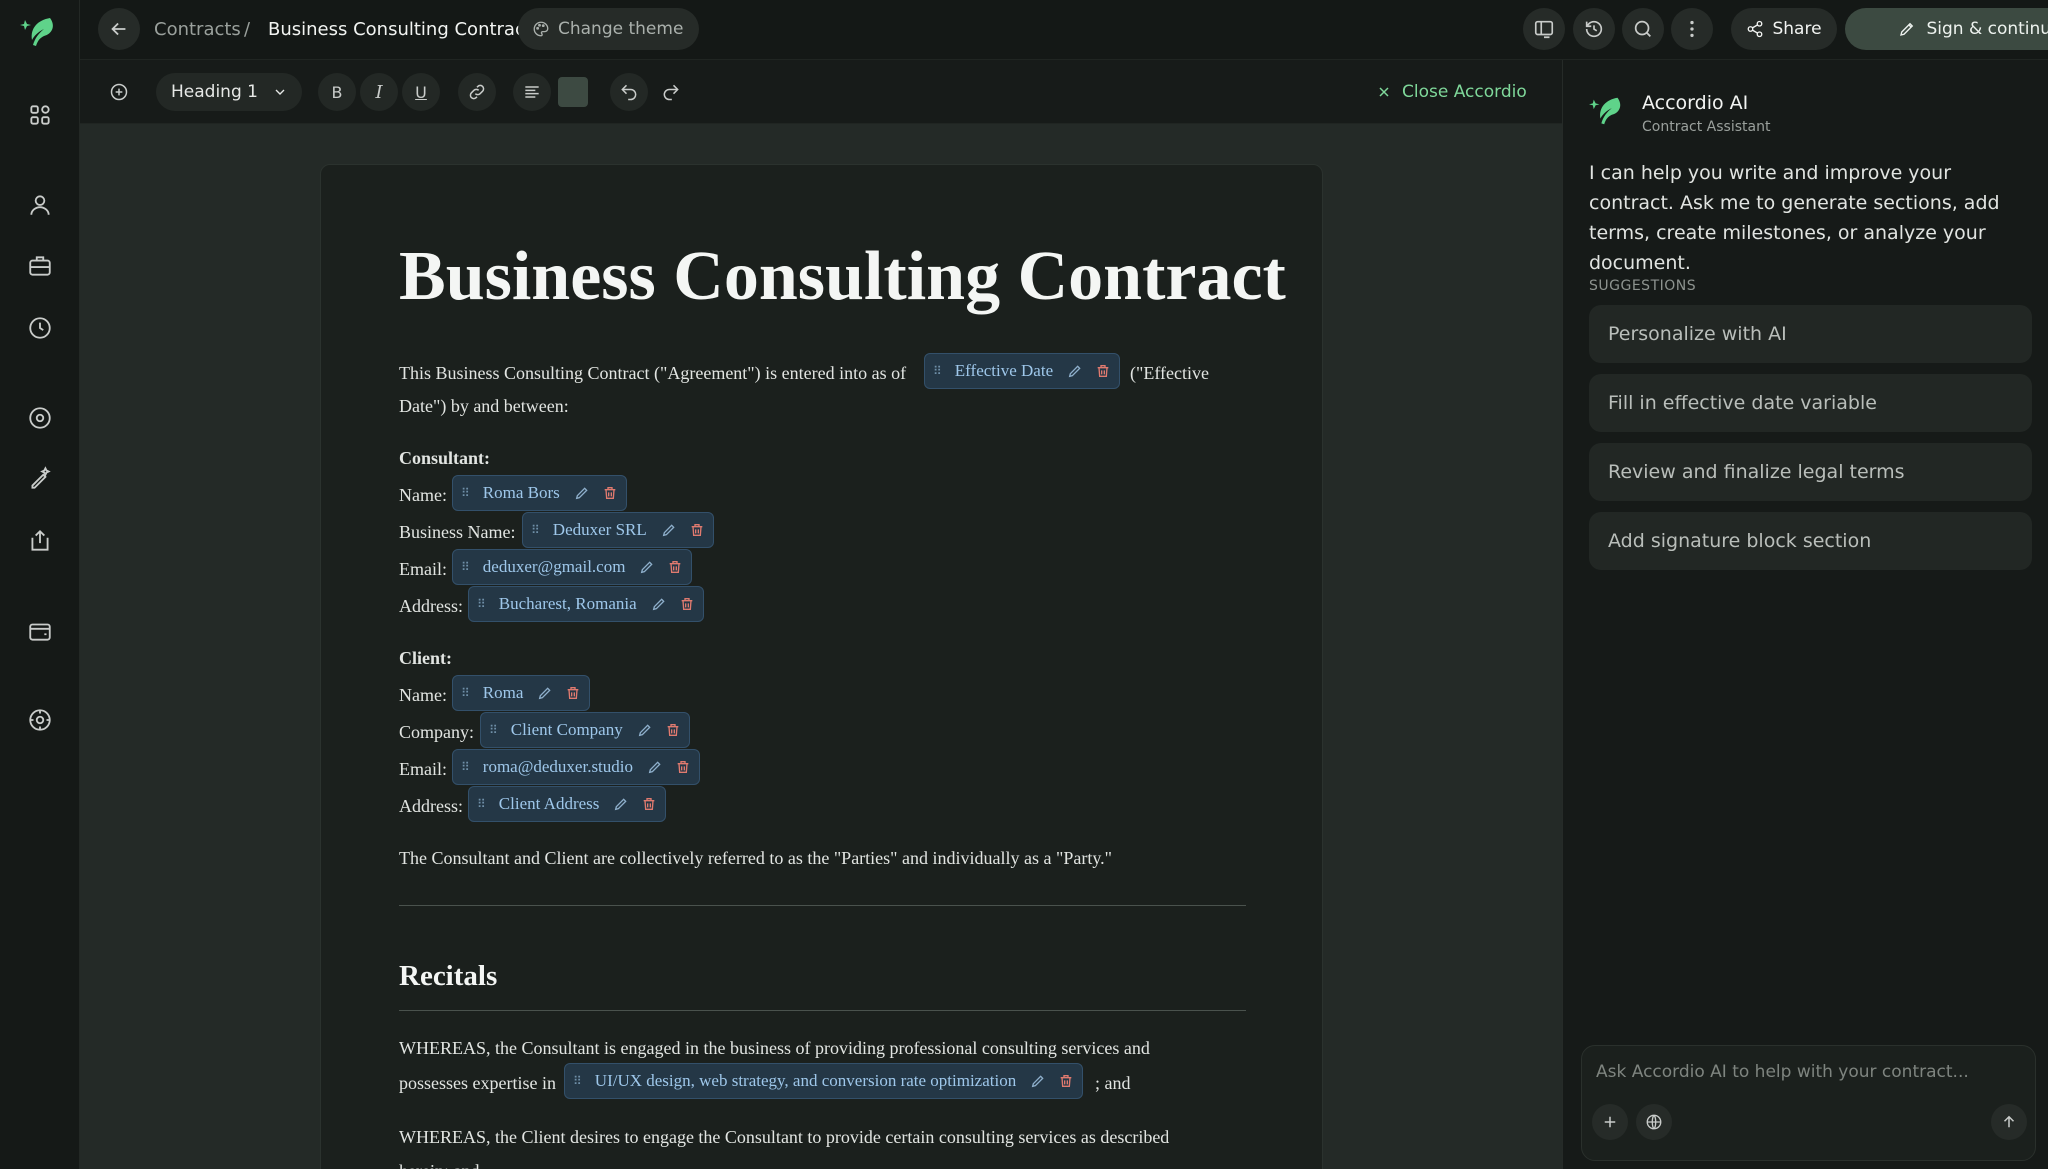 This screenshot has width=2048, height=1169. I want to click on web-search-button, so click(1654, 1122).